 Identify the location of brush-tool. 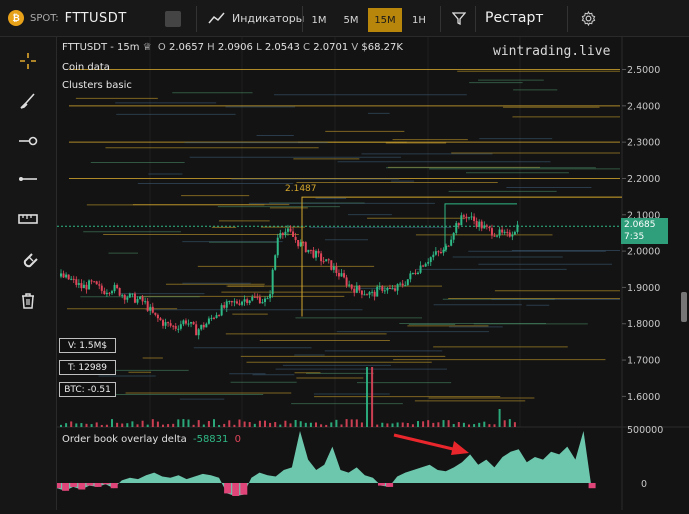
(28, 101).